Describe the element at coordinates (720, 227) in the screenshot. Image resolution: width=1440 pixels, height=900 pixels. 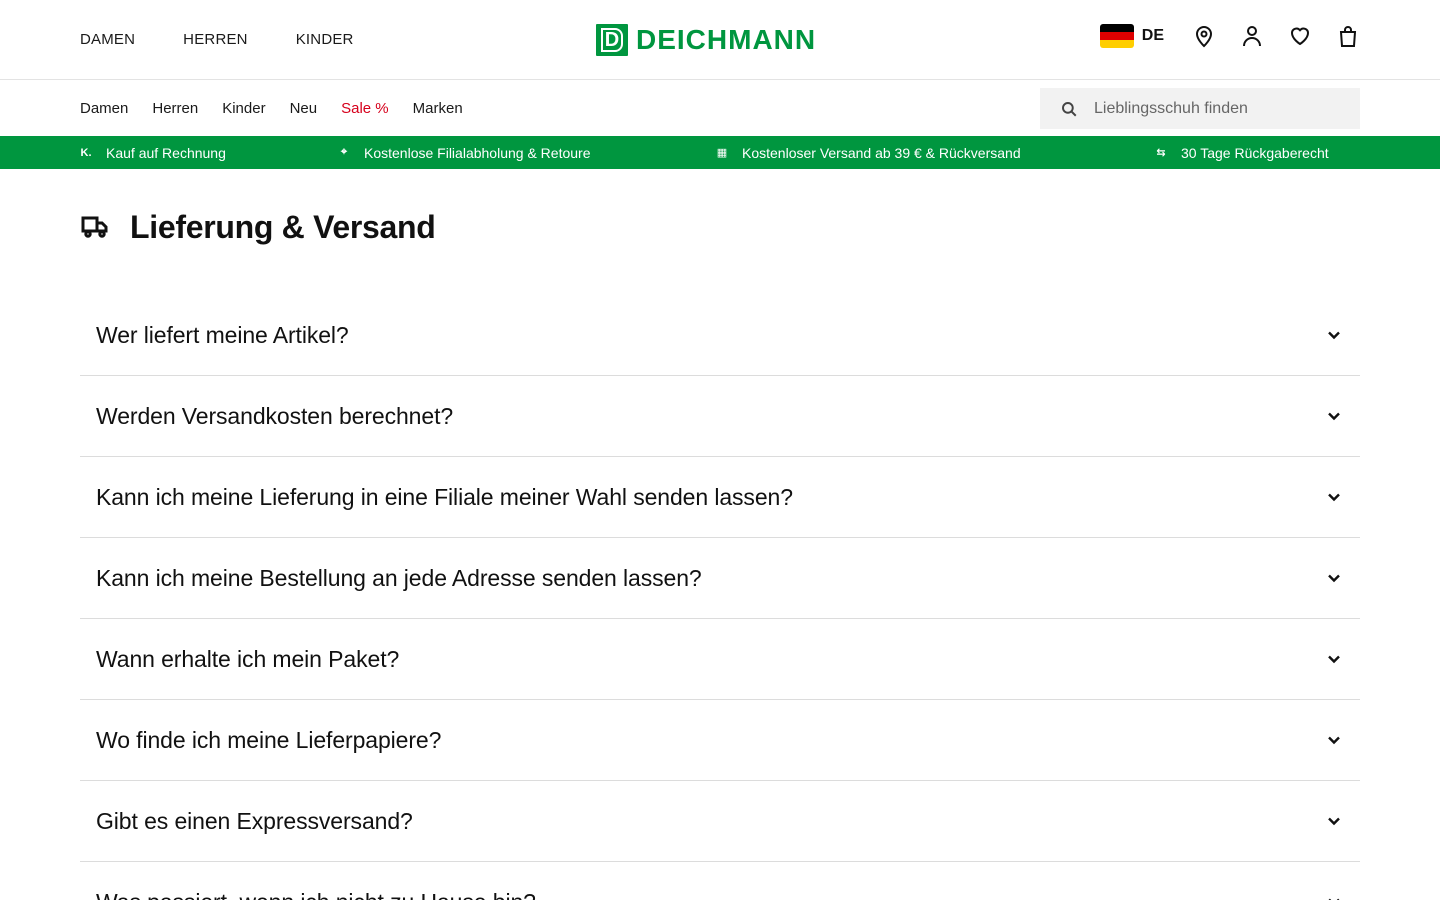
I see `page-heading: Lieferung & Versand` at that location.